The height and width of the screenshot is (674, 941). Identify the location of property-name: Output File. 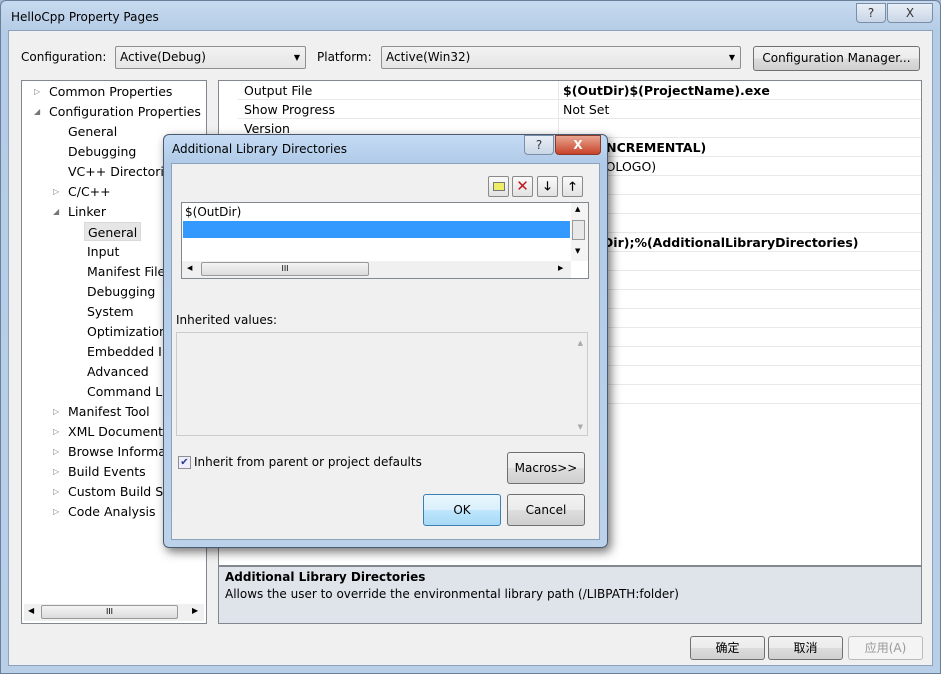
(278, 90).